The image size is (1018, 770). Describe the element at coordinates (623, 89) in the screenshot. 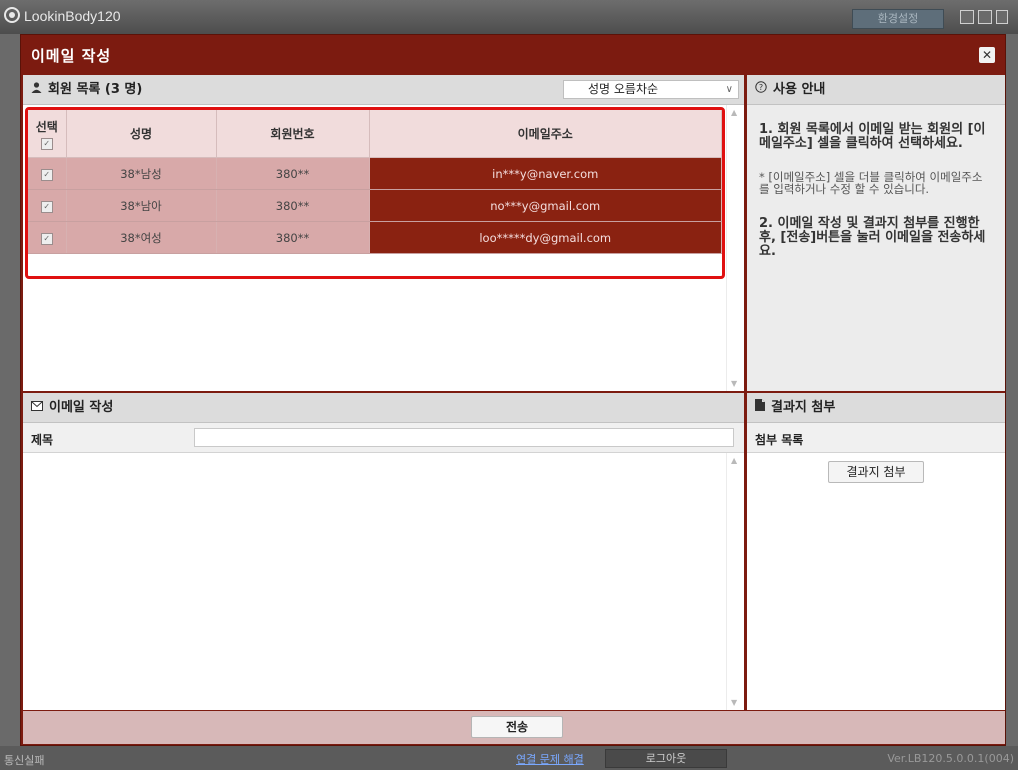

I see `sort-value: 성명 오름차순` at that location.